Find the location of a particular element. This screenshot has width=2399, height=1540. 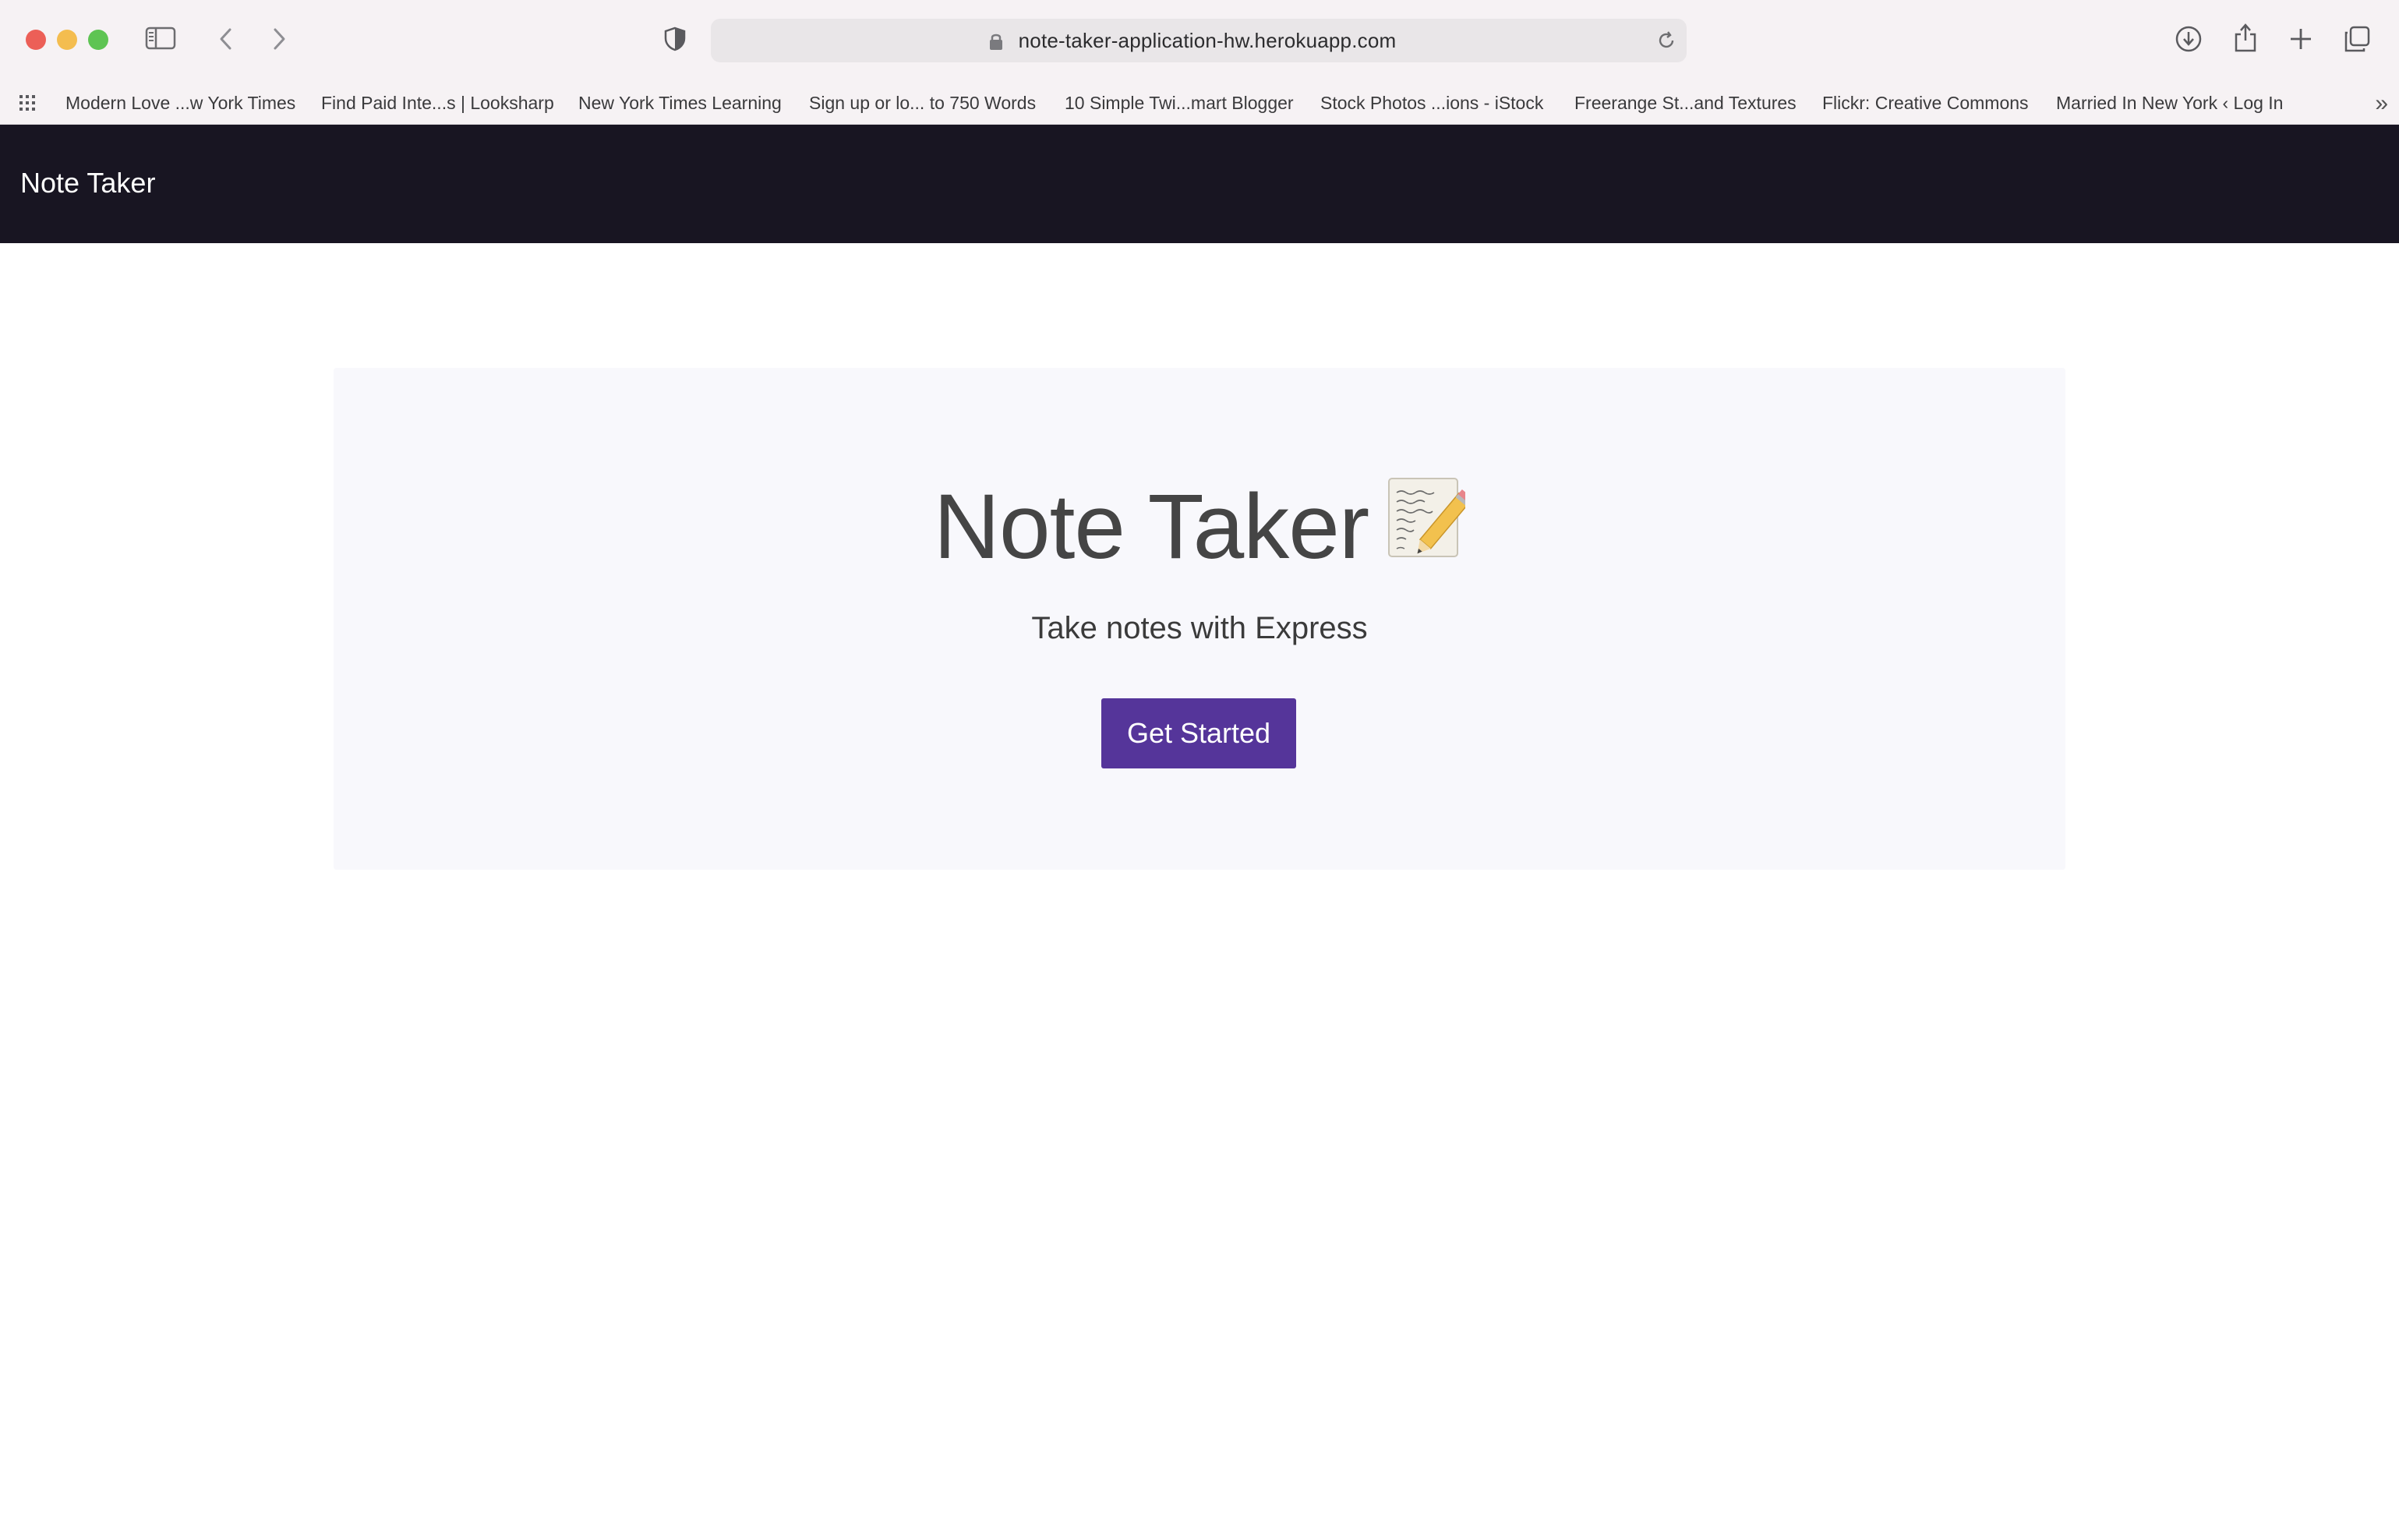

bookmark-item: Sign up or lo... to 750 Words is located at coordinates (922, 103).